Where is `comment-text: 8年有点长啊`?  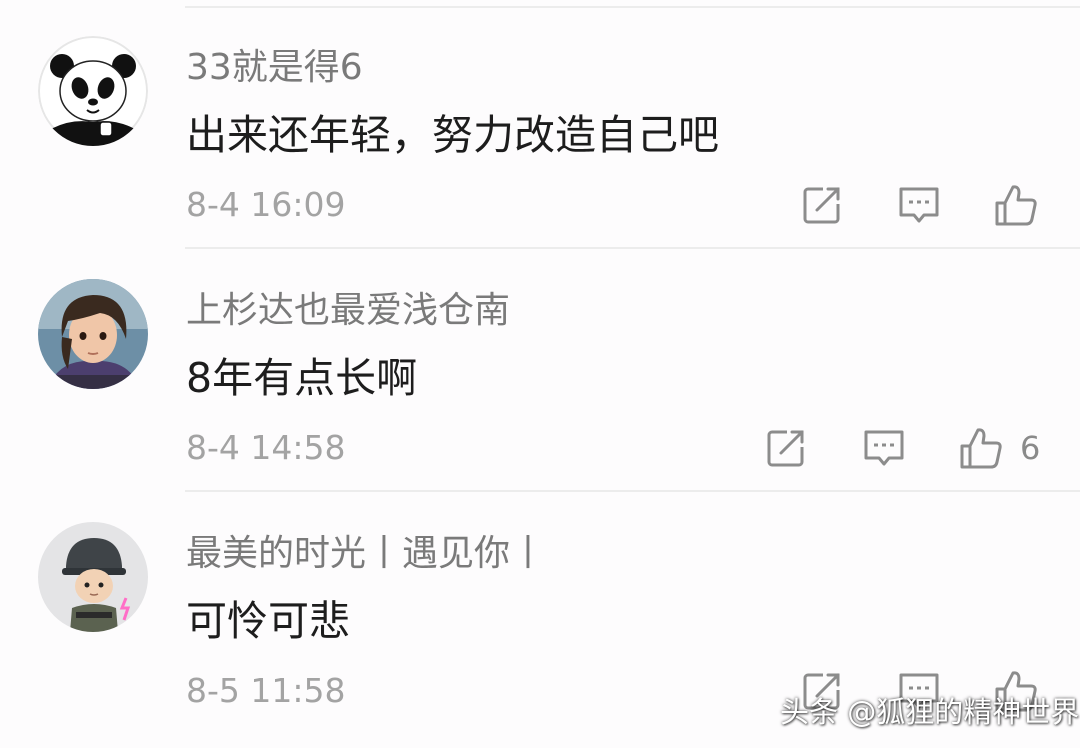 comment-text: 8年有点长啊 is located at coordinates (302, 378).